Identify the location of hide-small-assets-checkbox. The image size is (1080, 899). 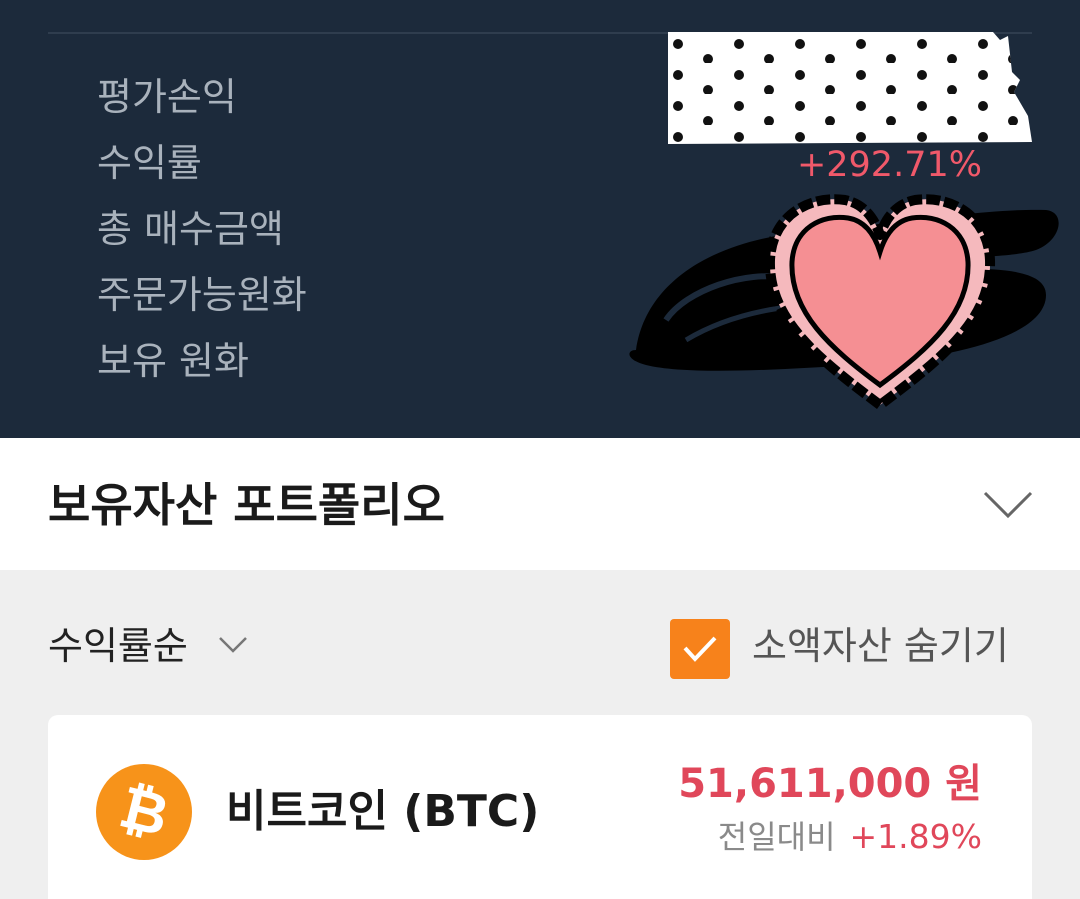
(700, 649).